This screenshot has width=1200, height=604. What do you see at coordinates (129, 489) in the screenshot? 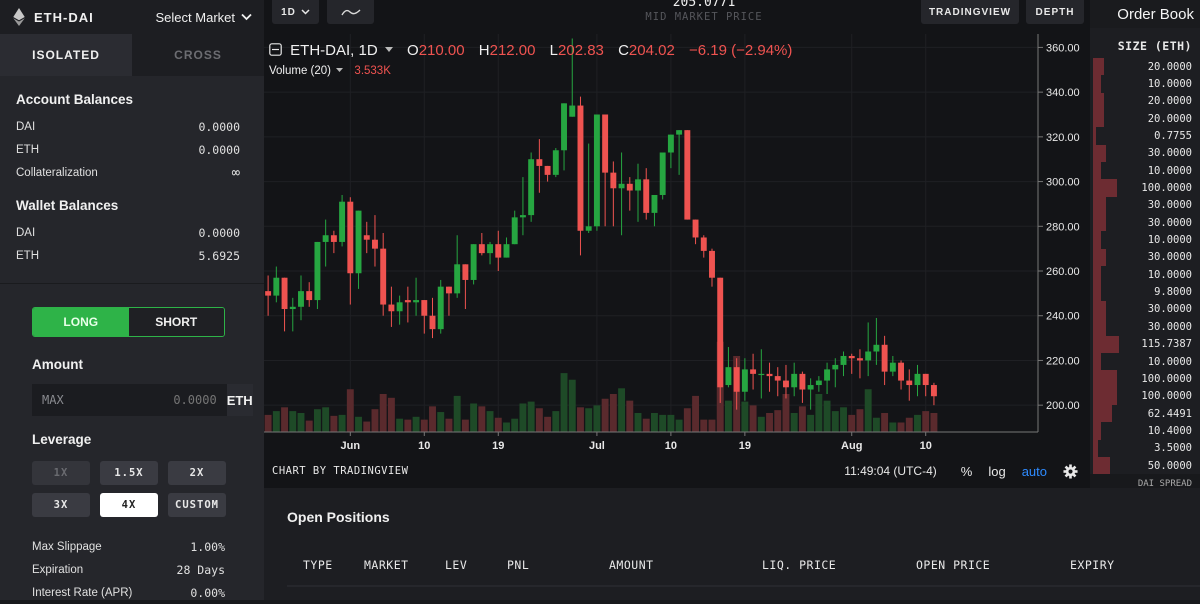
I see `leverage-options: 1X 1.5X 2X 3X 4X CUSTOM` at bounding box center [129, 489].